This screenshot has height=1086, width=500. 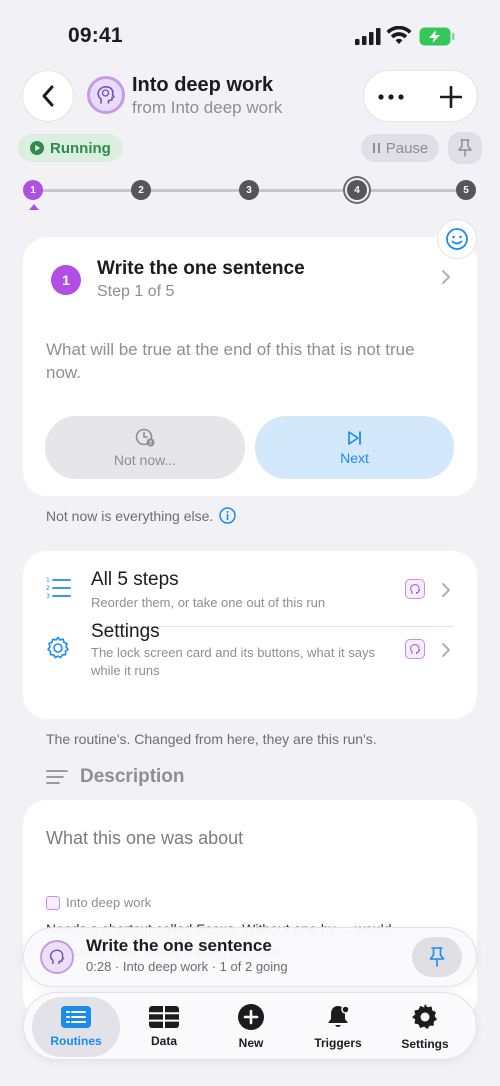 I want to click on tab-routines: Routines, so click(x=76, y=1027).